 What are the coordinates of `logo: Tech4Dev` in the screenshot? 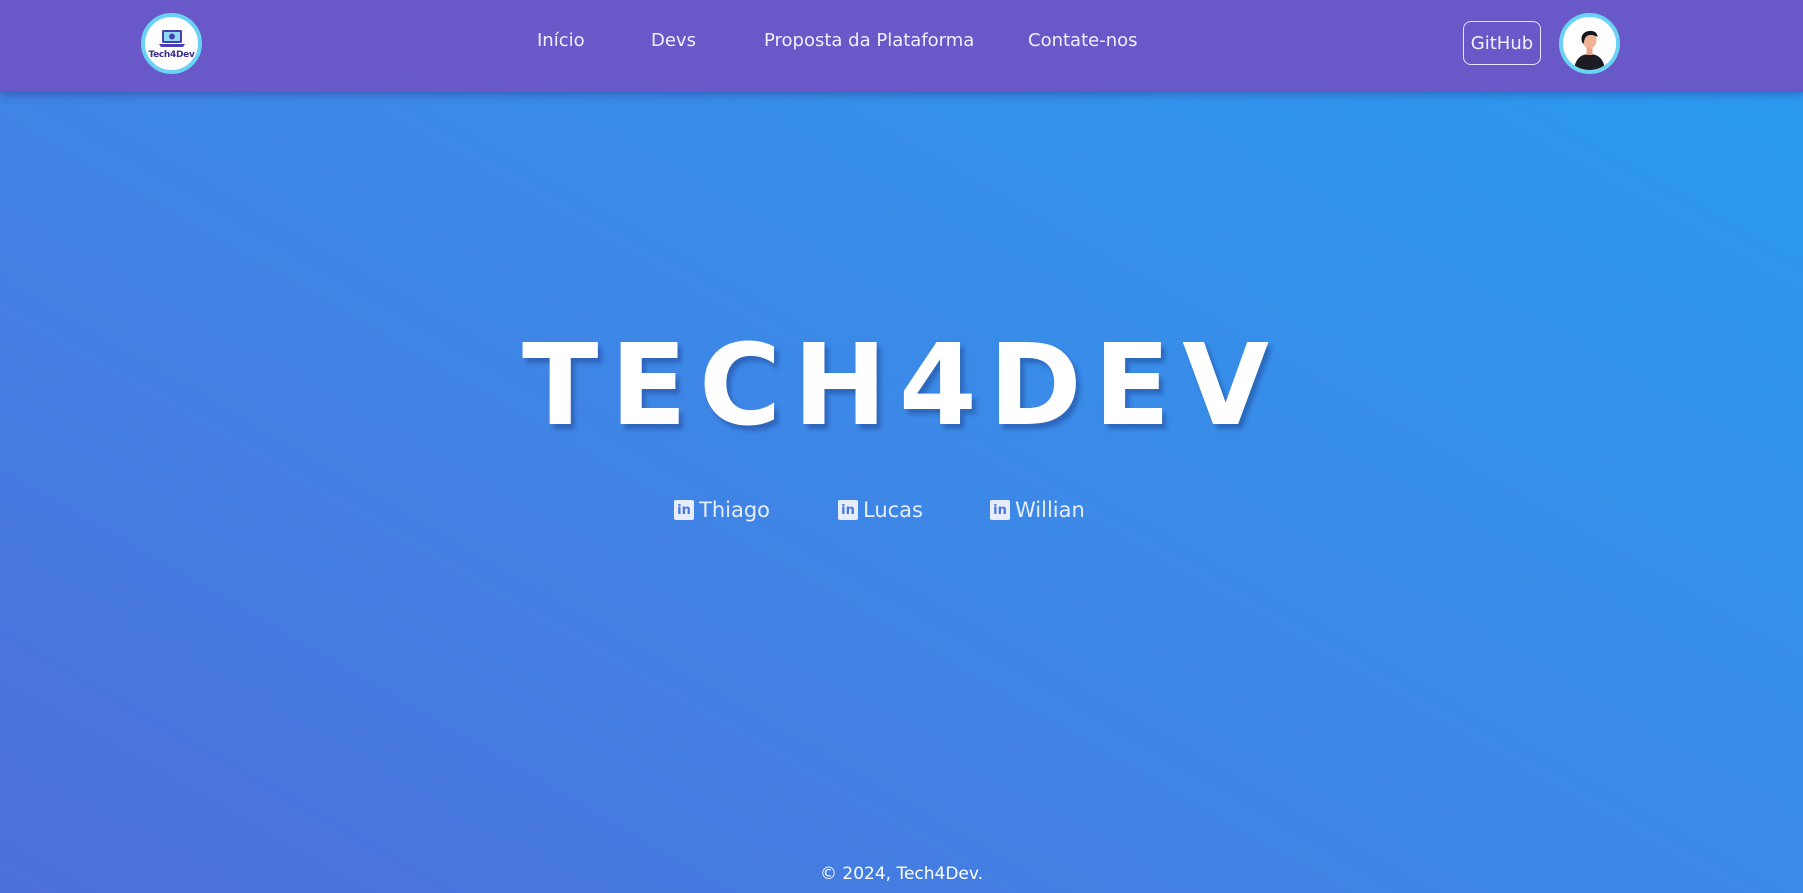 It's located at (171, 43).